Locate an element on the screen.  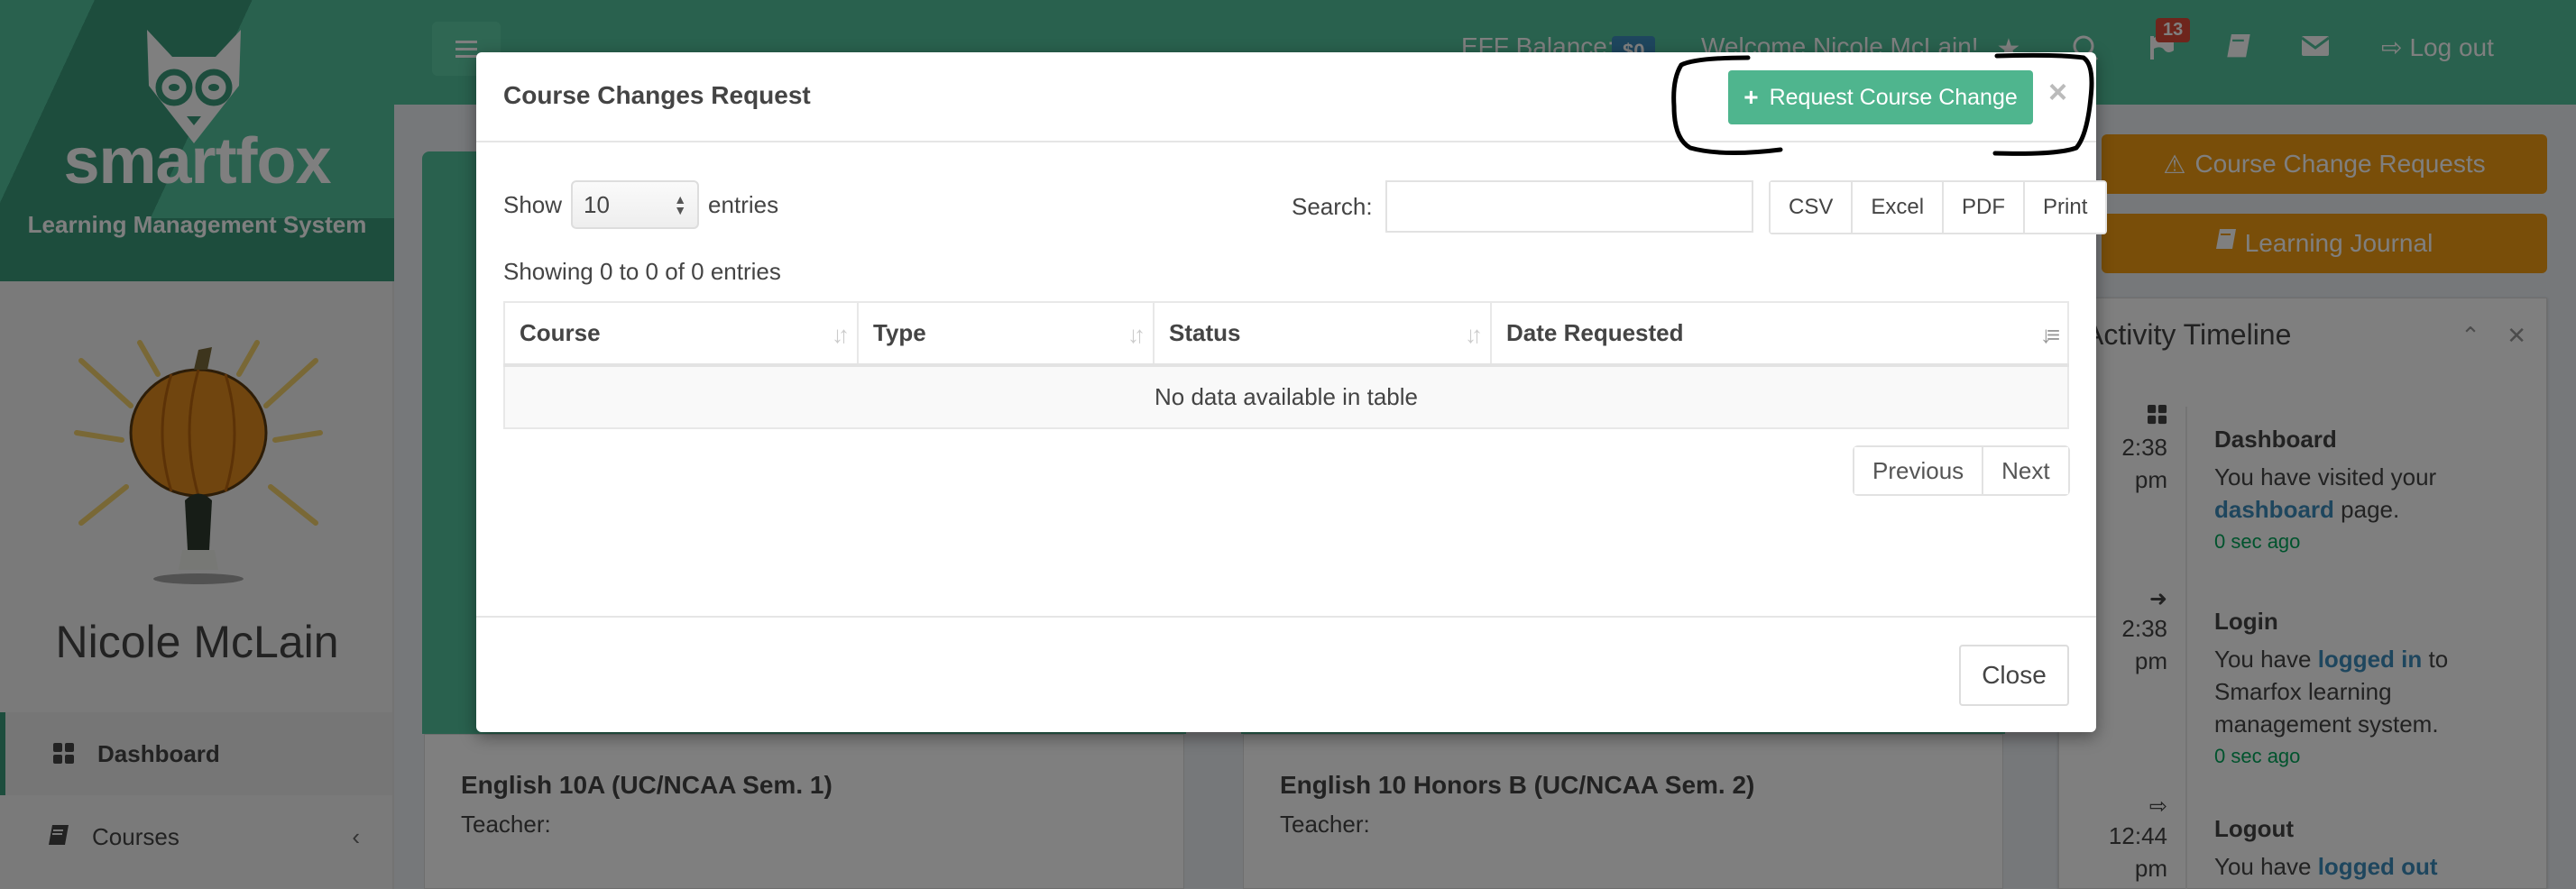
column-header-type: Type ↓↑ is located at coordinates (1006, 334).